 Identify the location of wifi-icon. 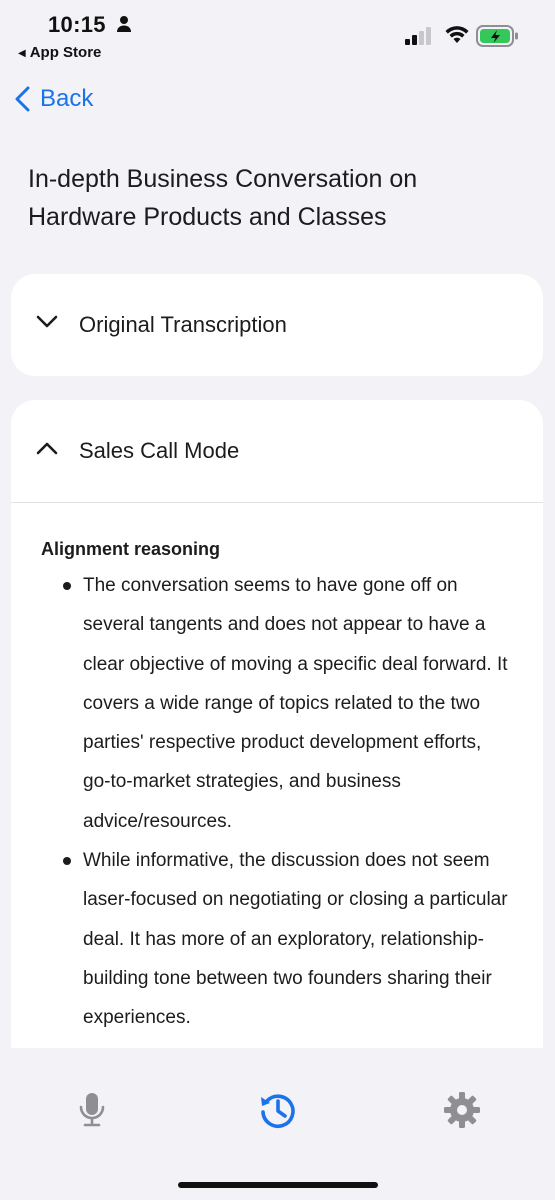
(457, 36).